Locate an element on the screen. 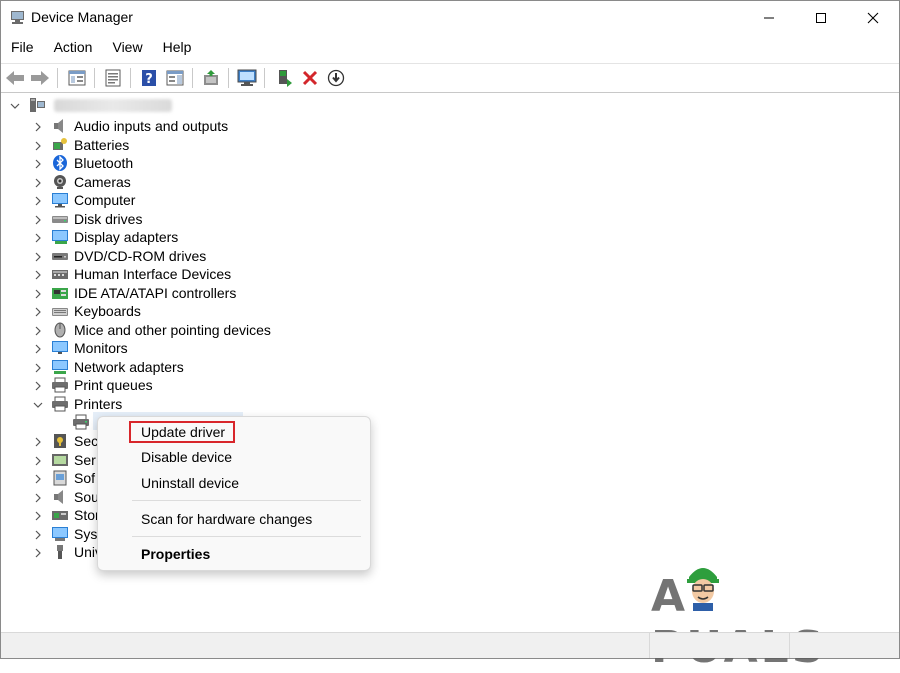 The image size is (900, 673). tree-category-label: Disk drives is located at coordinates (108, 219).